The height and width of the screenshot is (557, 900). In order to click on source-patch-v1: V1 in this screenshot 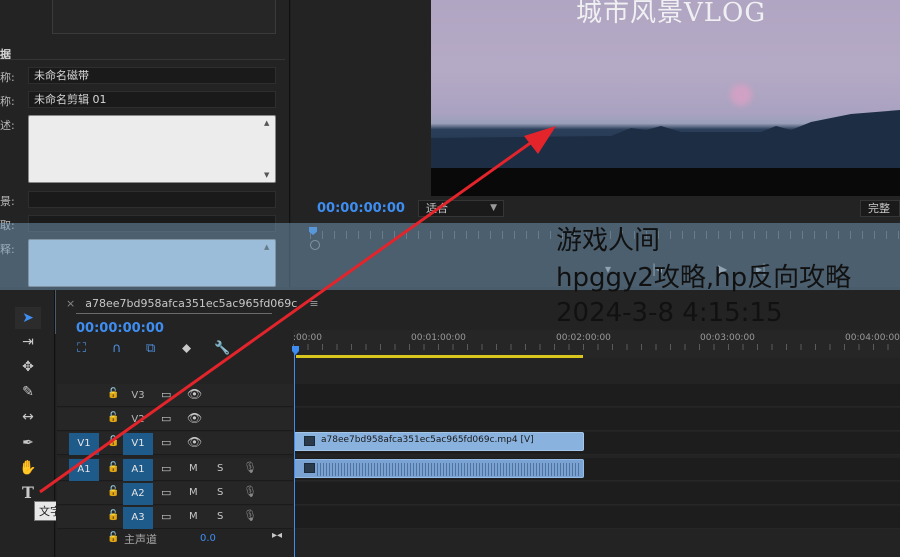, I will do `click(84, 444)`.